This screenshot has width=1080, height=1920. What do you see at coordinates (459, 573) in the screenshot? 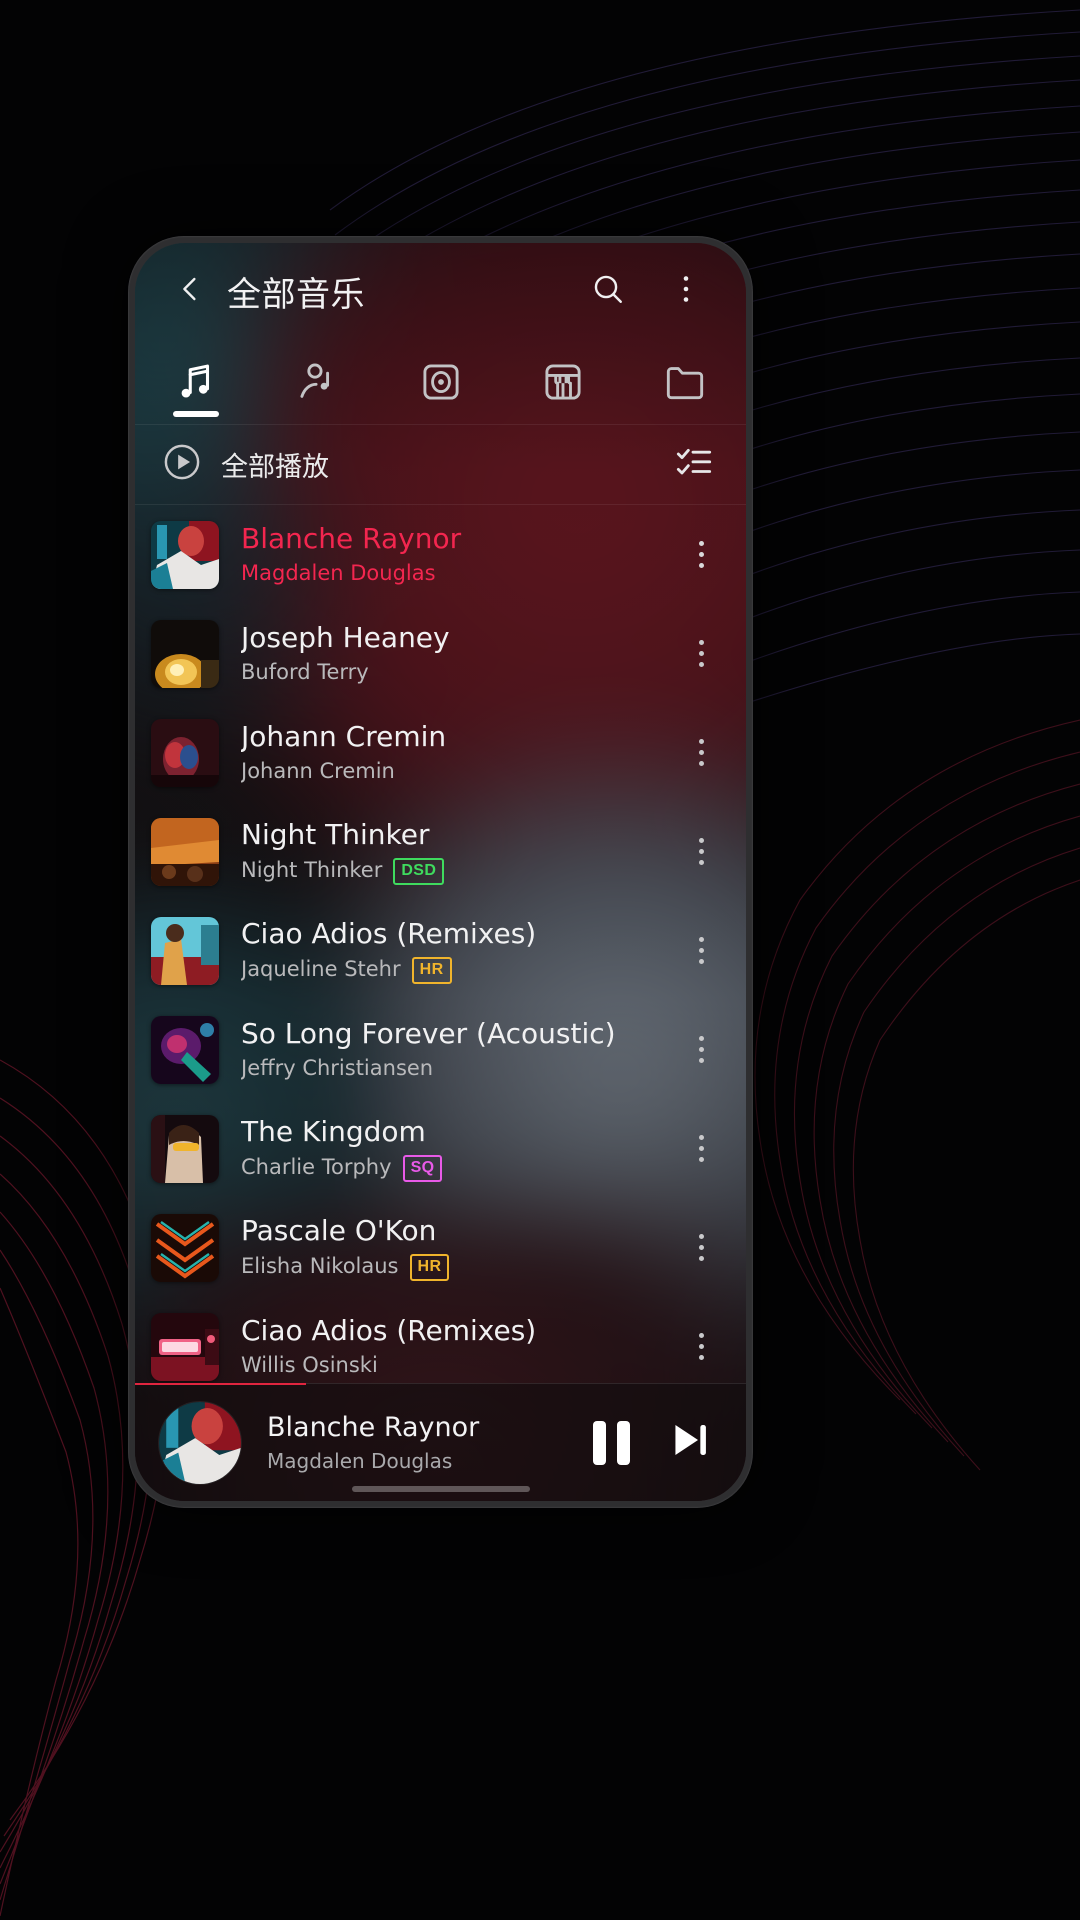
I see `song-artist-line: Magdalen Douglas` at bounding box center [459, 573].